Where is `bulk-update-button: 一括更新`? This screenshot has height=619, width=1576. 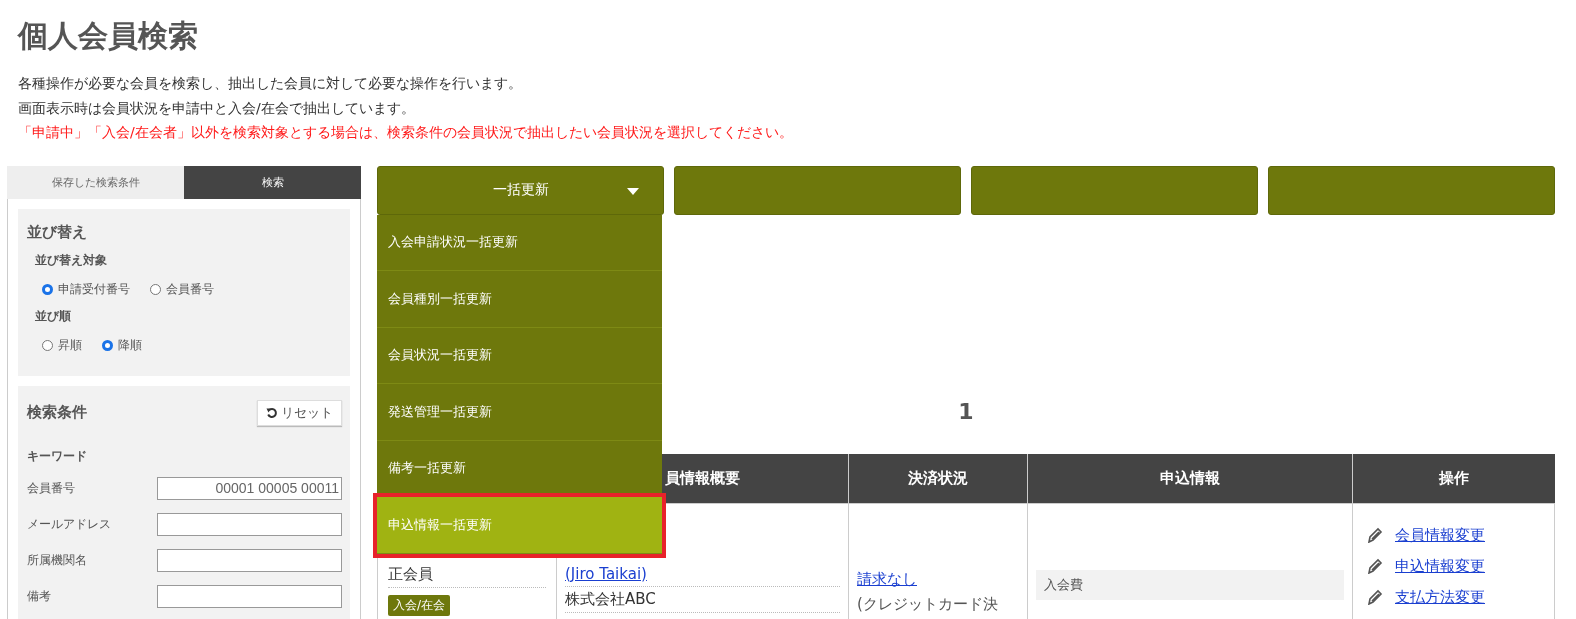 bulk-update-button: 一括更新 is located at coordinates (520, 190).